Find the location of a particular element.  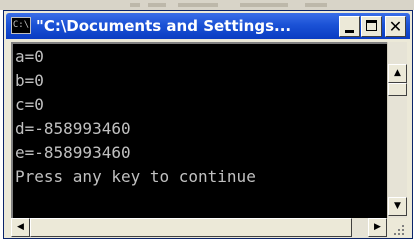

scroll-up-button: ▲ is located at coordinates (397, 73).